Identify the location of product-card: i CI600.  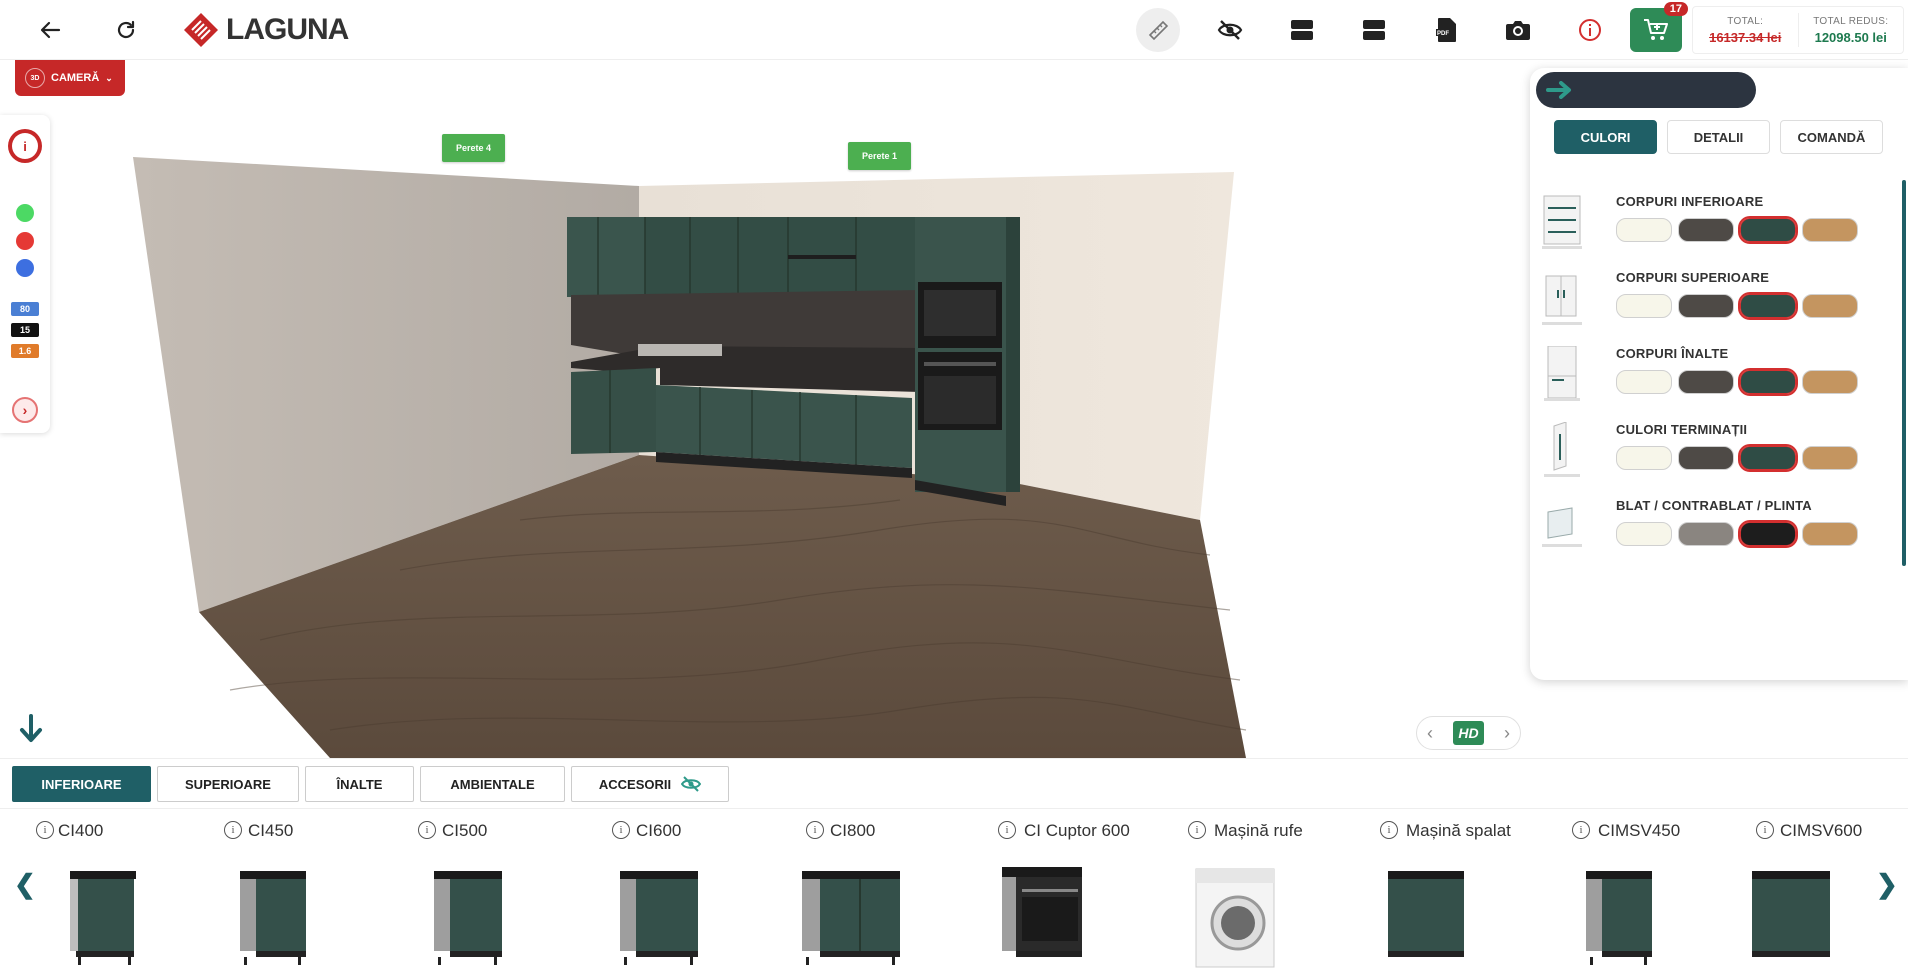
(703, 896).